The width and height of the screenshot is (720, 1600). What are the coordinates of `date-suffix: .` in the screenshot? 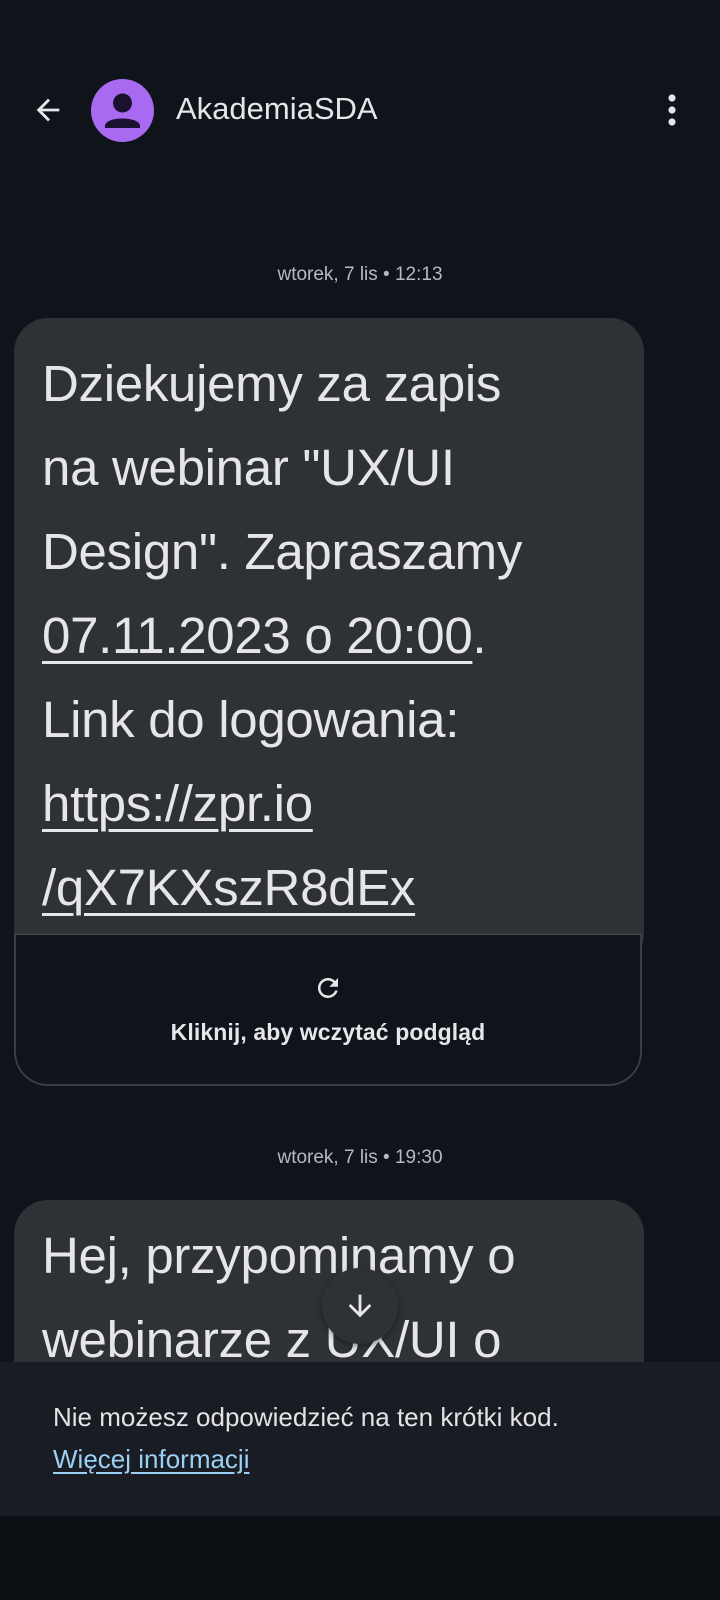 It's located at (479, 635).